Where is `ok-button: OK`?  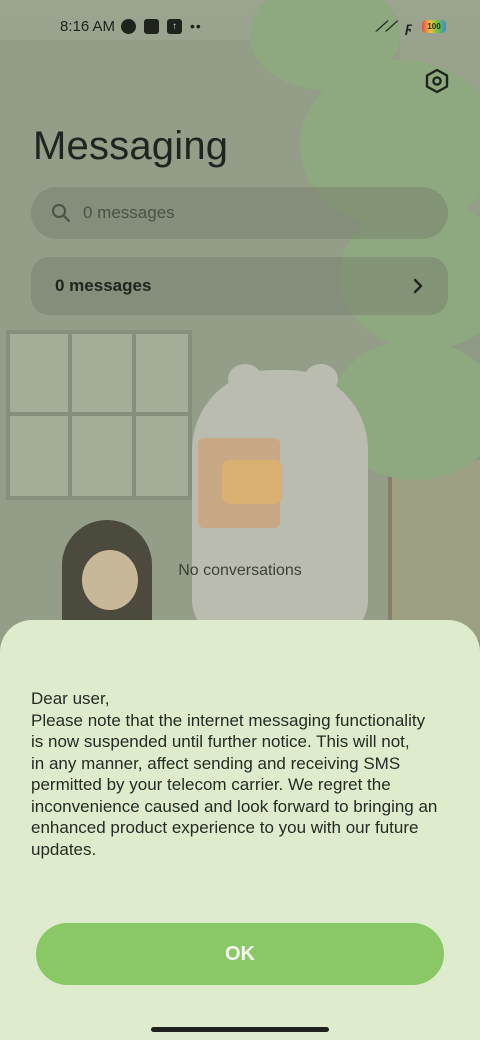 ok-button: OK is located at coordinates (240, 954).